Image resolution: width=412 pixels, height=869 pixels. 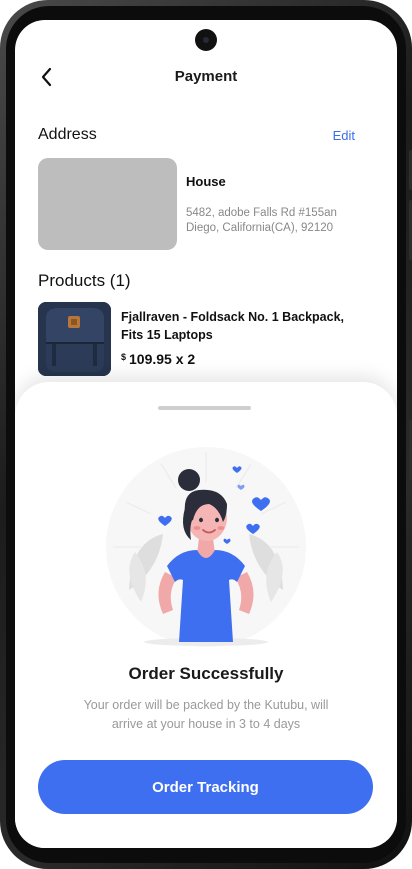 I want to click on order-tracking-button: Order Tracking, so click(x=205, y=787).